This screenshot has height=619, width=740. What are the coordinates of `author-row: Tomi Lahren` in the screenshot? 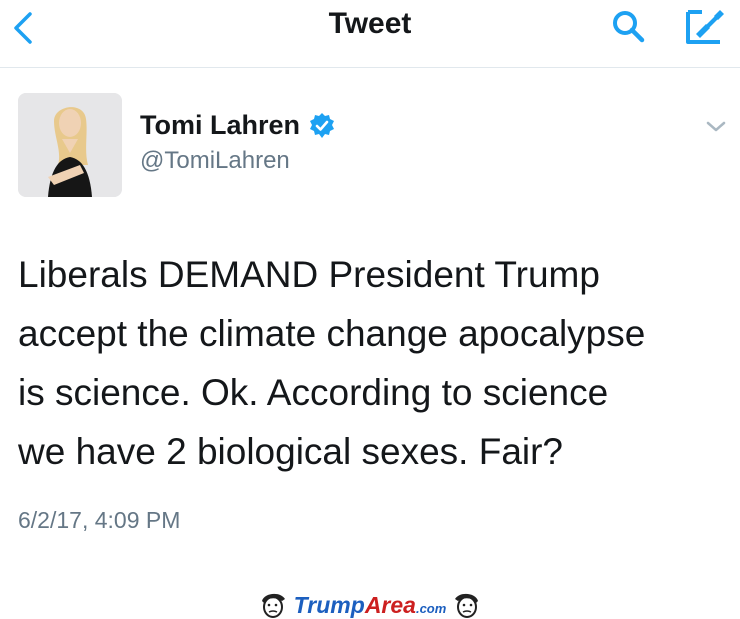 It's located at (238, 125).